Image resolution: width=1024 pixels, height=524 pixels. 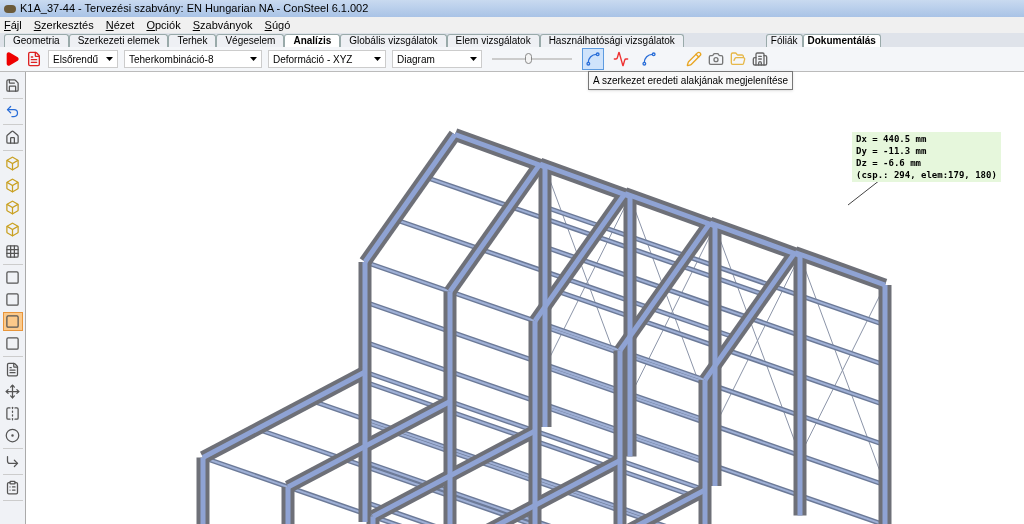 What do you see at coordinates (10, 8) in the screenshot?
I see `app-icon` at bounding box center [10, 8].